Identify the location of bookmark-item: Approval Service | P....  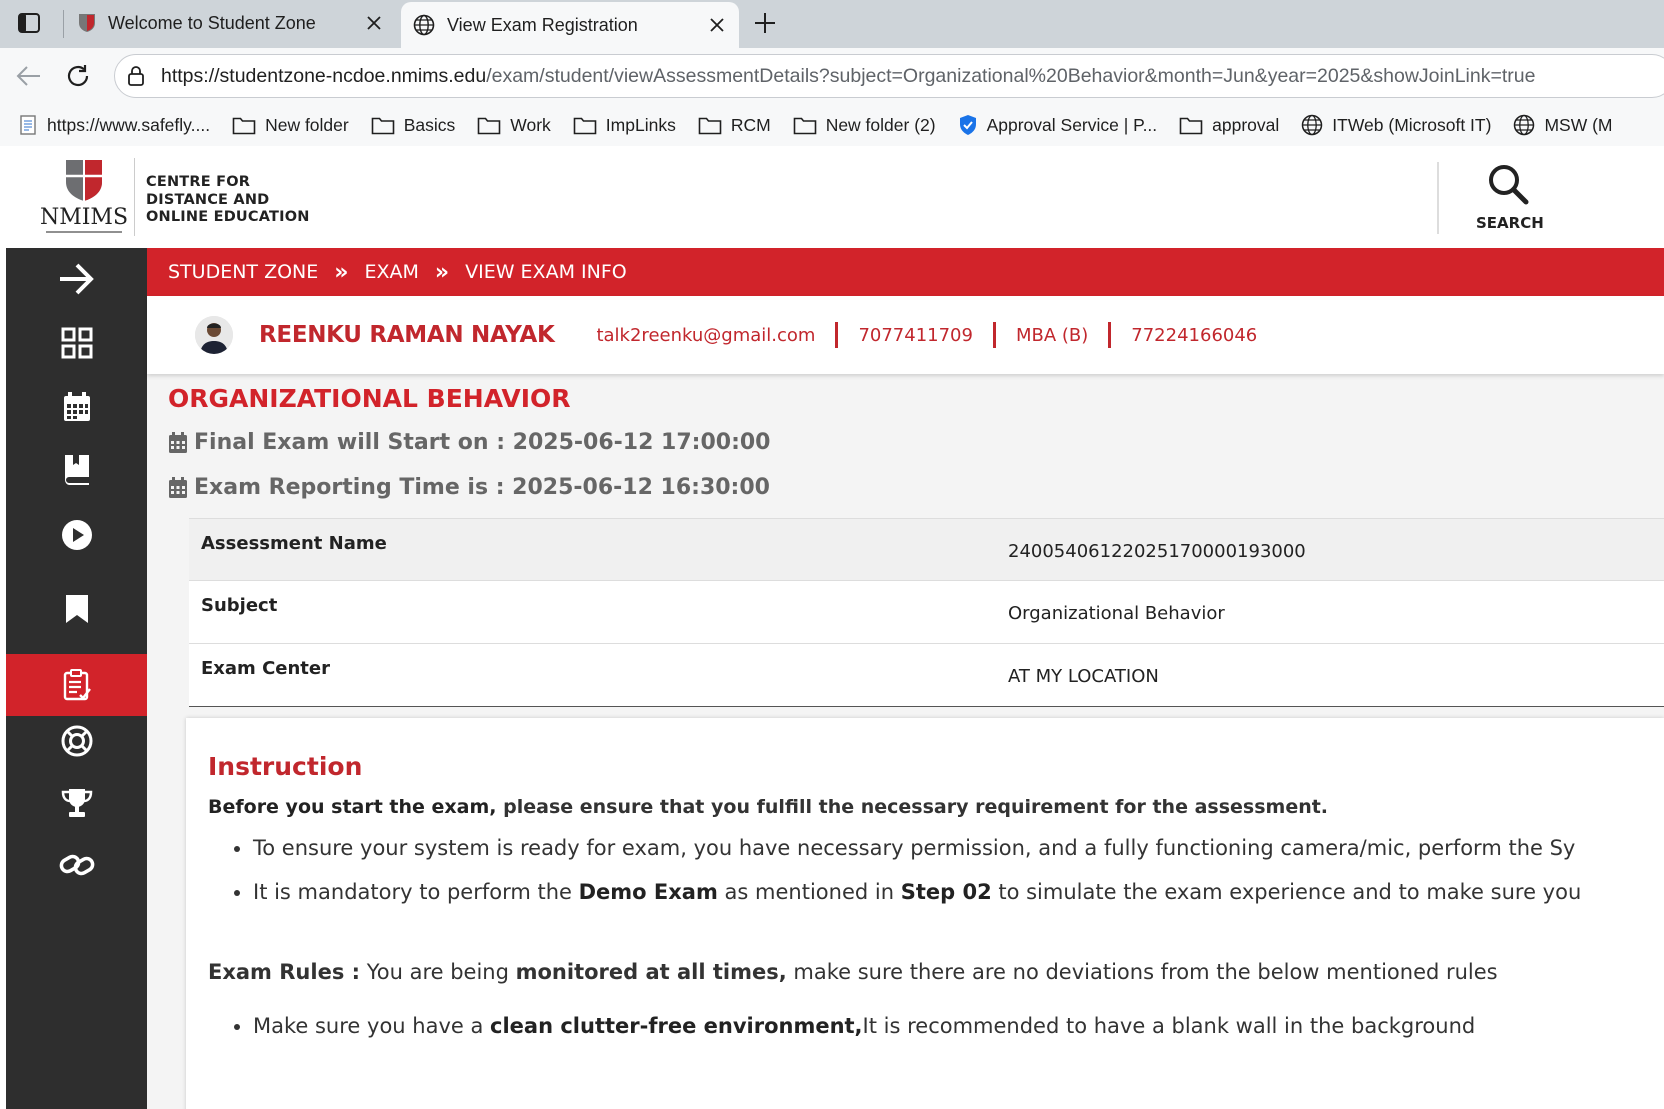
(1057, 125).